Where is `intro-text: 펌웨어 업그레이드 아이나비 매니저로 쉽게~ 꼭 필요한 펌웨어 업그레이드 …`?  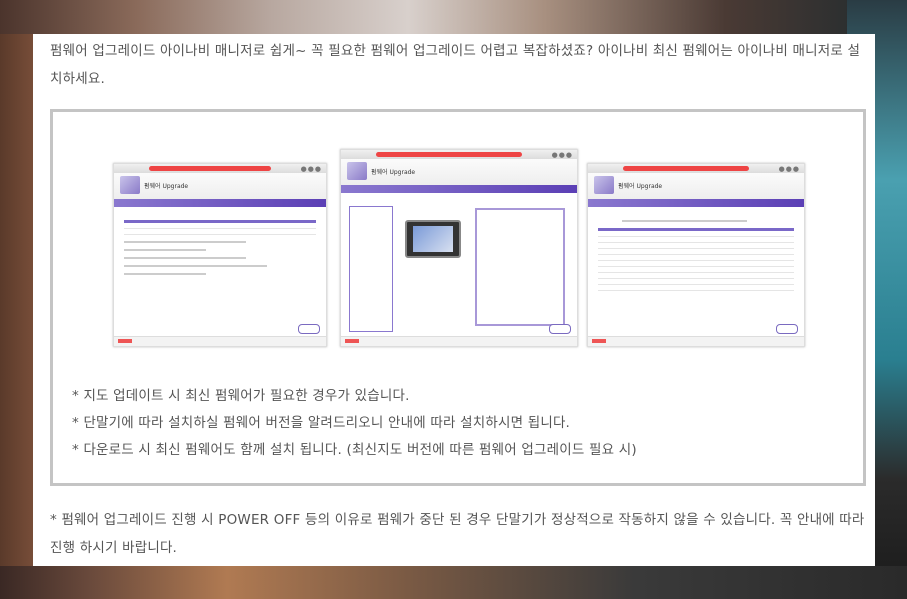
intro-text: 펌웨어 업그레이드 아이나비 매니저로 쉽게~ 꼭 필요한 펌웨어 업그레이드 … is located at coordinates (455, 65).